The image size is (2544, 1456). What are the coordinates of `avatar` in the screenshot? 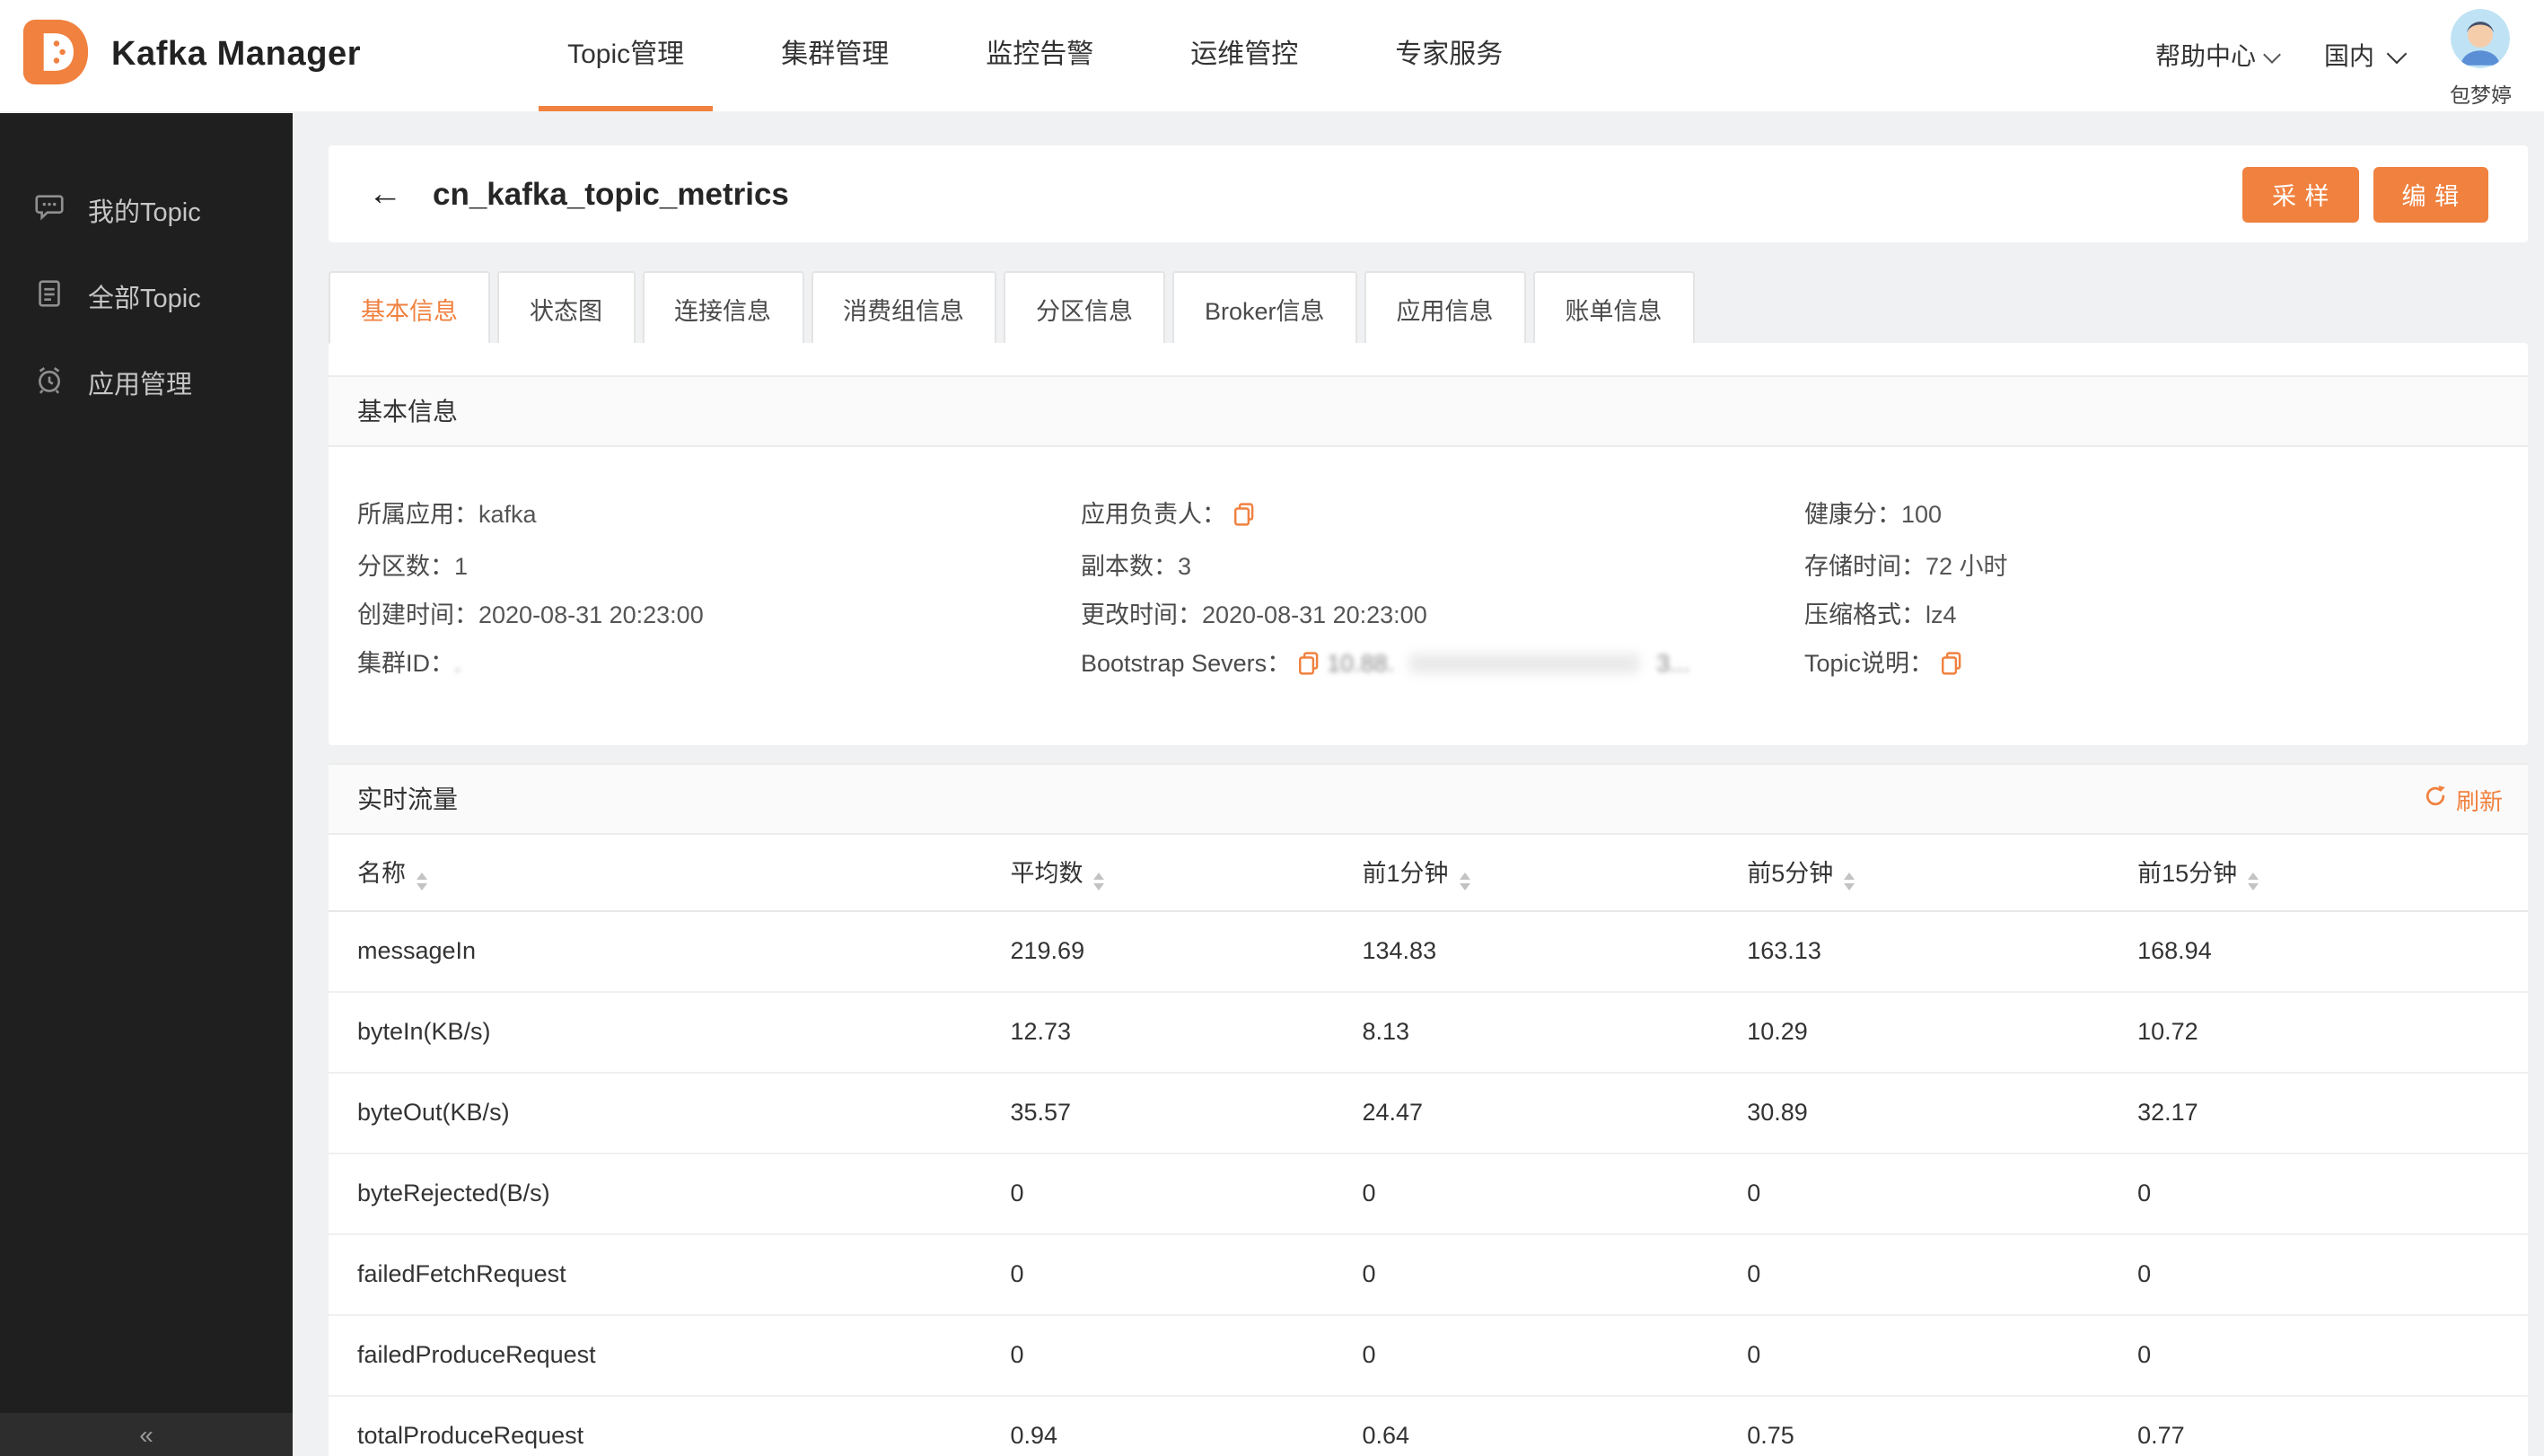 It's located at (2481, 42).